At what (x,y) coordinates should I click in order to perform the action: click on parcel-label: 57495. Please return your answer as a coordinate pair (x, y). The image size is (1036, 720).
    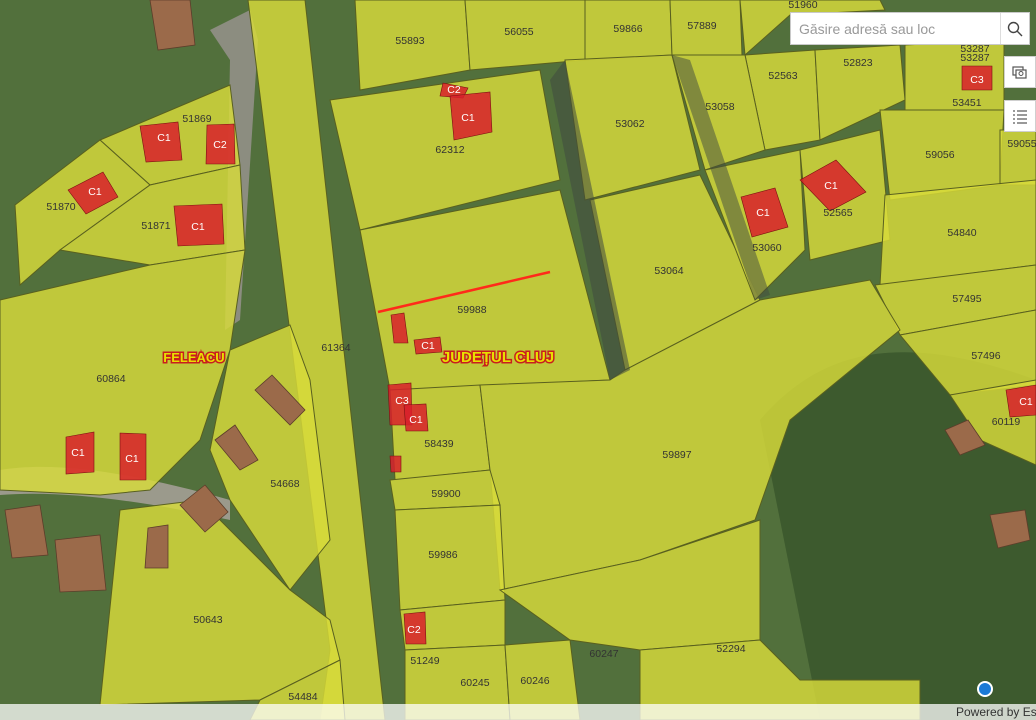
    Looking at the image, I should click on (966, 299).